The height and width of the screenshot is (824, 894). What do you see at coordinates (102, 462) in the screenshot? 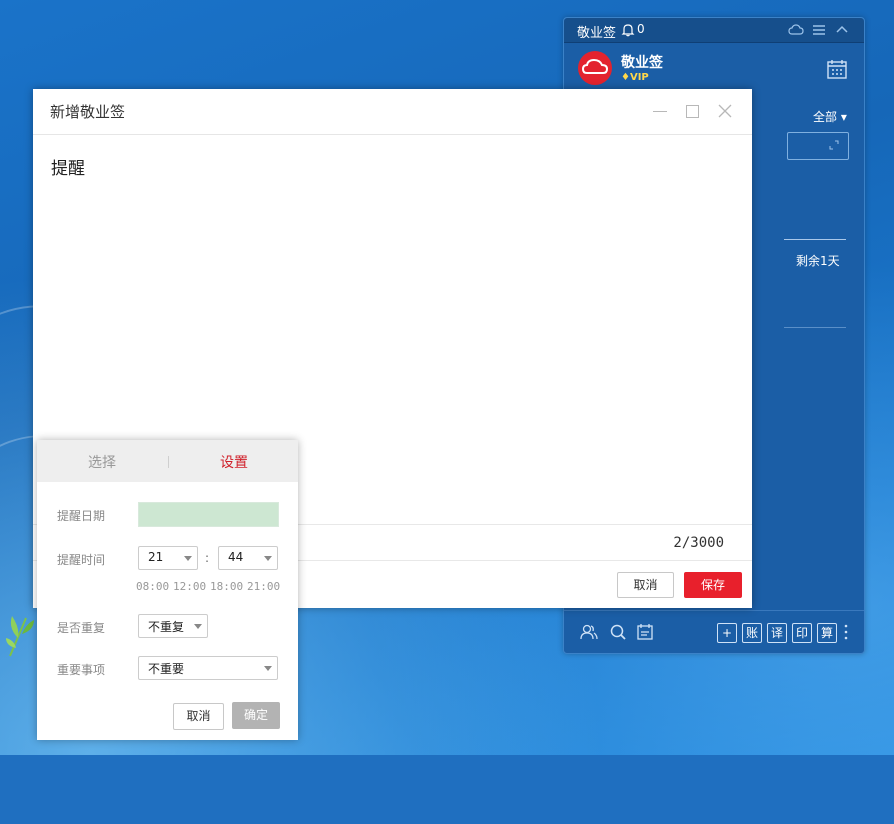
I see `tab-select: 选择` at bounding box center [102, 462].